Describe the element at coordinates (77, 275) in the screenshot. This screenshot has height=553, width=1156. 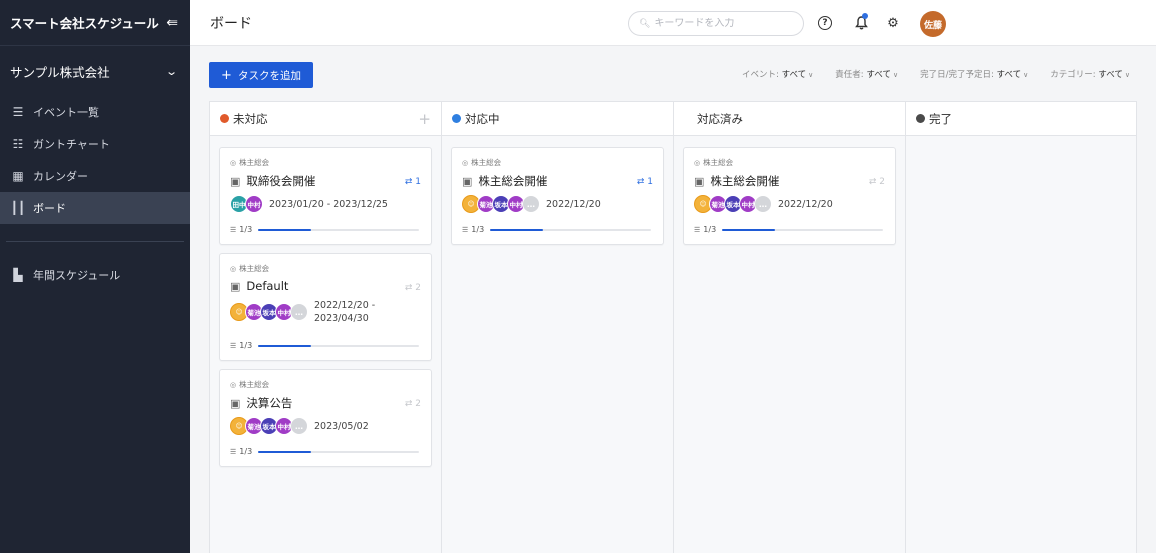
I see `sidebar-item-label: 年間スケジュール` at that location.